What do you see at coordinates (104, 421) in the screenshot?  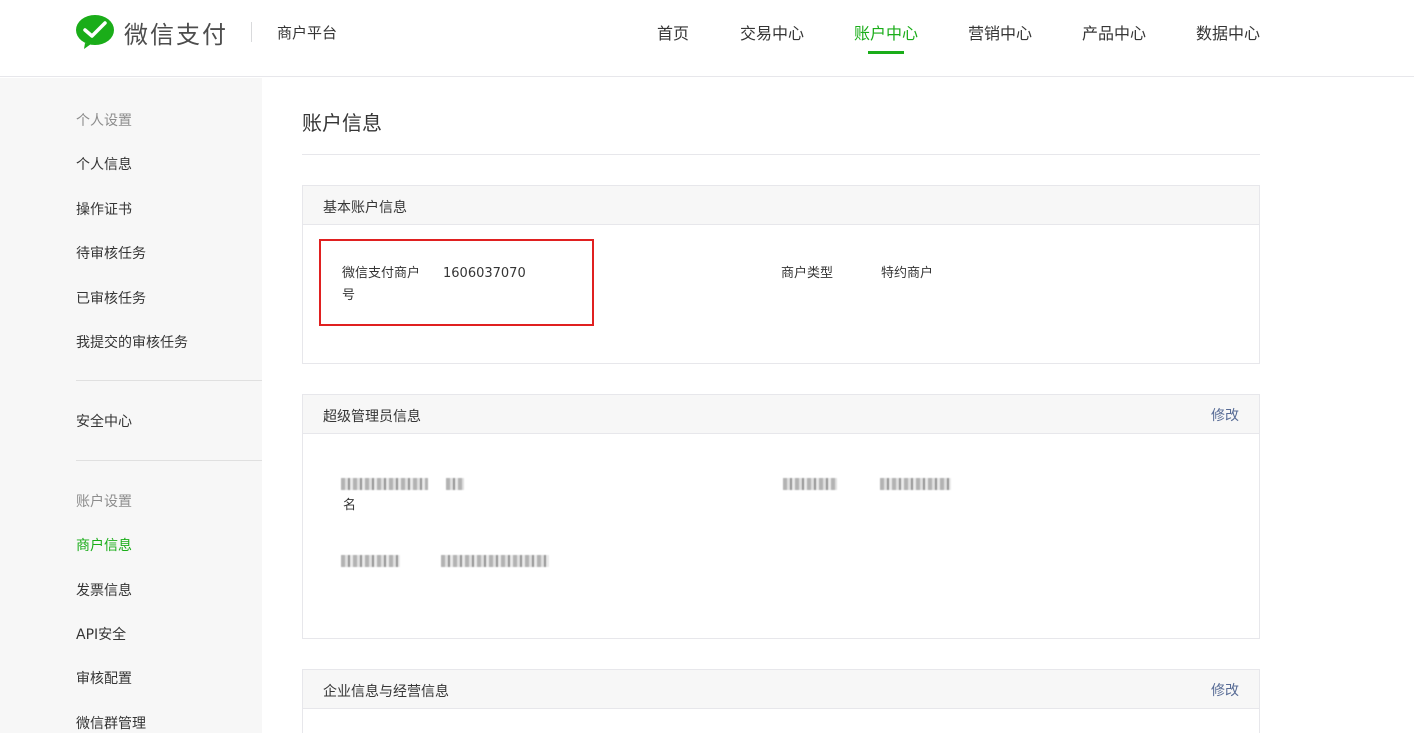 I see `sidebar-item-security: 安全中心` at bounding box center [104, 421].